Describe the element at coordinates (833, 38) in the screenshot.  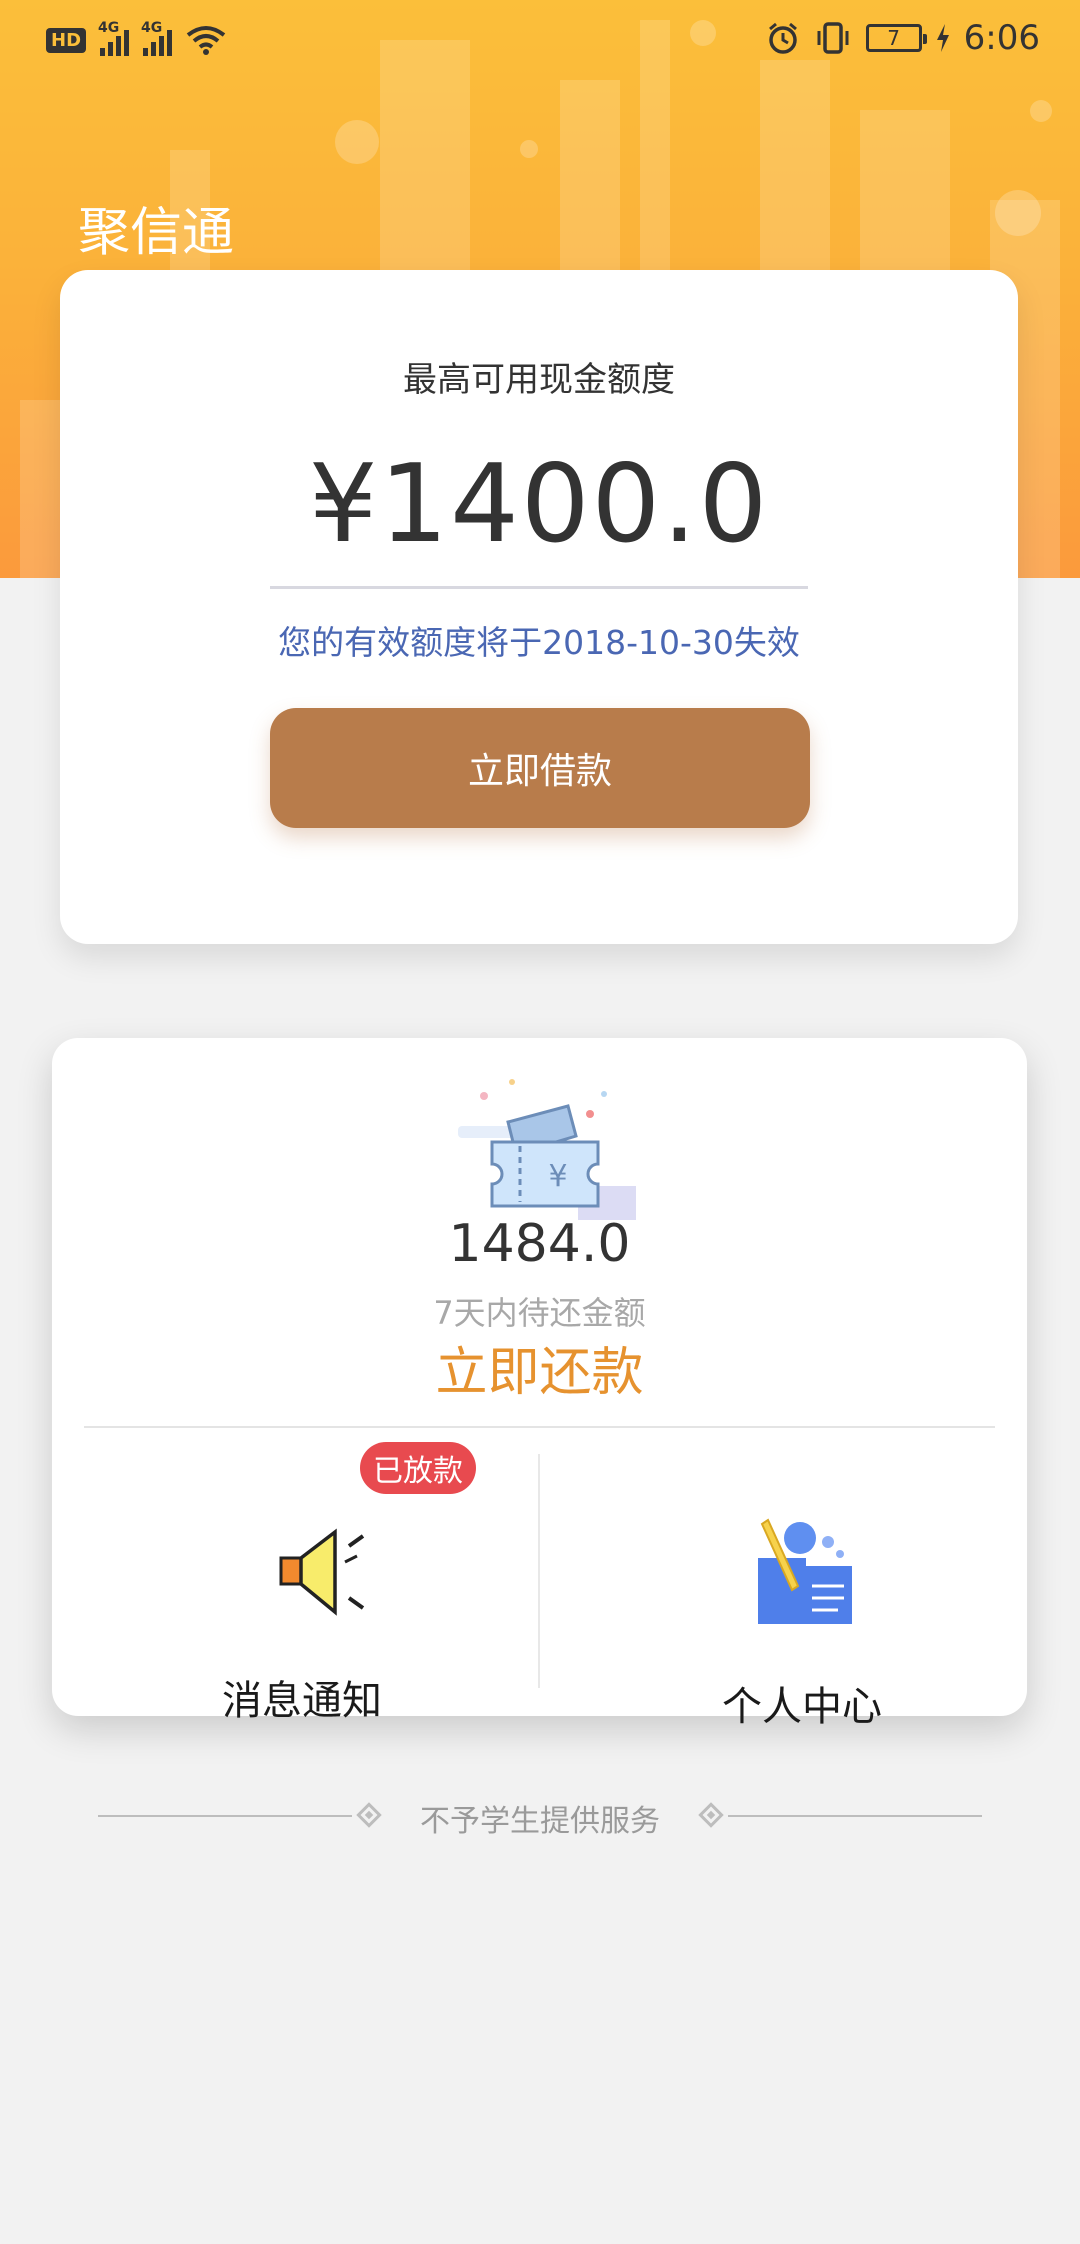
I see `vibrate-icon` at that location.